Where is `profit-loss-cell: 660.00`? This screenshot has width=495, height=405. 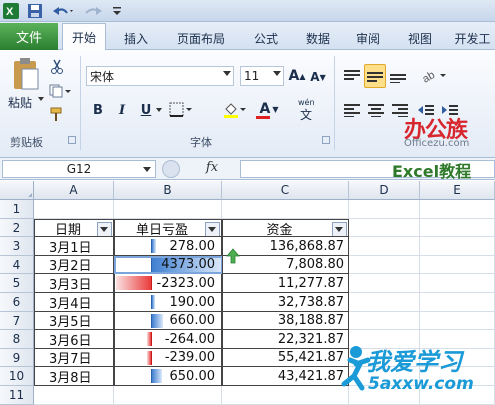 profit-loss-cell: 660.00 is located at coordinates (168, 321).